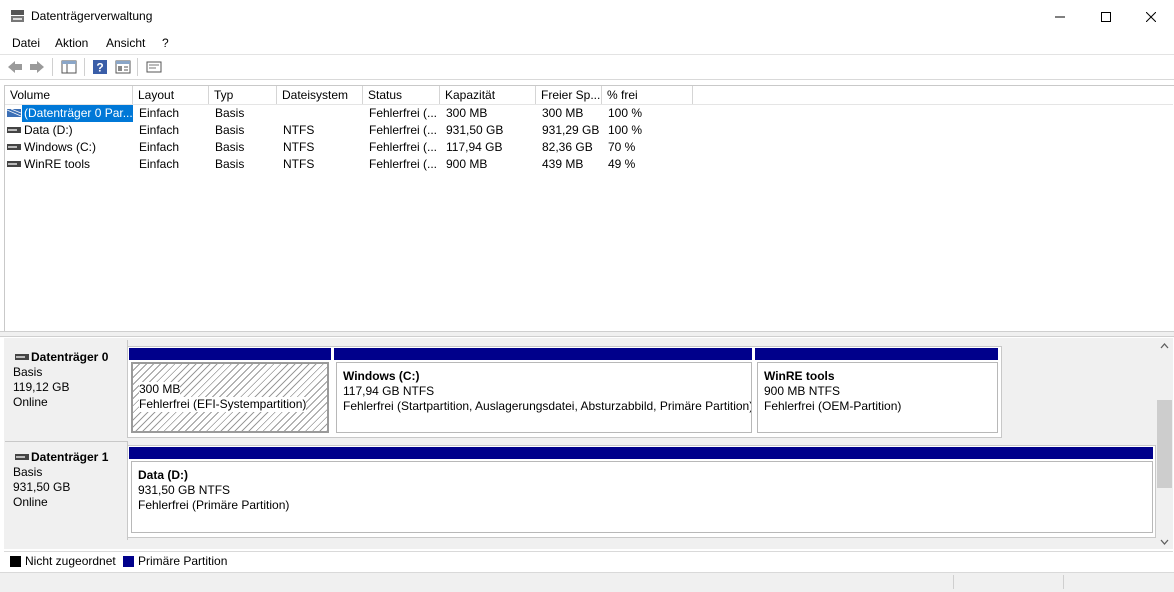 The height and width of the screenshot is (592, 1174). What do you see at coordinates (48, 130) in the screenshot?
I see `cell-volume: Data (D:)` at bounding box center [48, 130].